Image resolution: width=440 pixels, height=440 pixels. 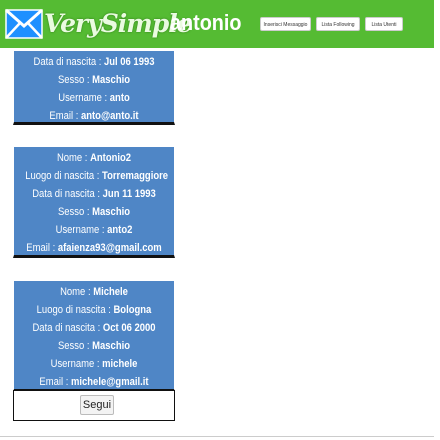 I want to click on following-list-button: Lista Following, so click(x=338, y=24).